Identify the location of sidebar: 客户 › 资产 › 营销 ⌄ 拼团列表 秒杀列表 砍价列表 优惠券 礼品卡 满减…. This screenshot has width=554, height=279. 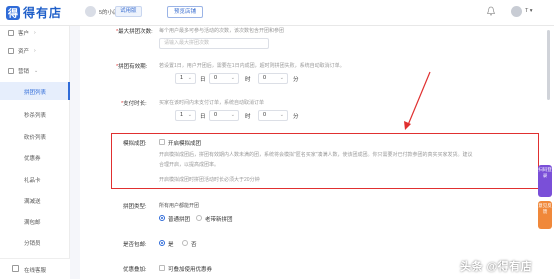
(35, 152).